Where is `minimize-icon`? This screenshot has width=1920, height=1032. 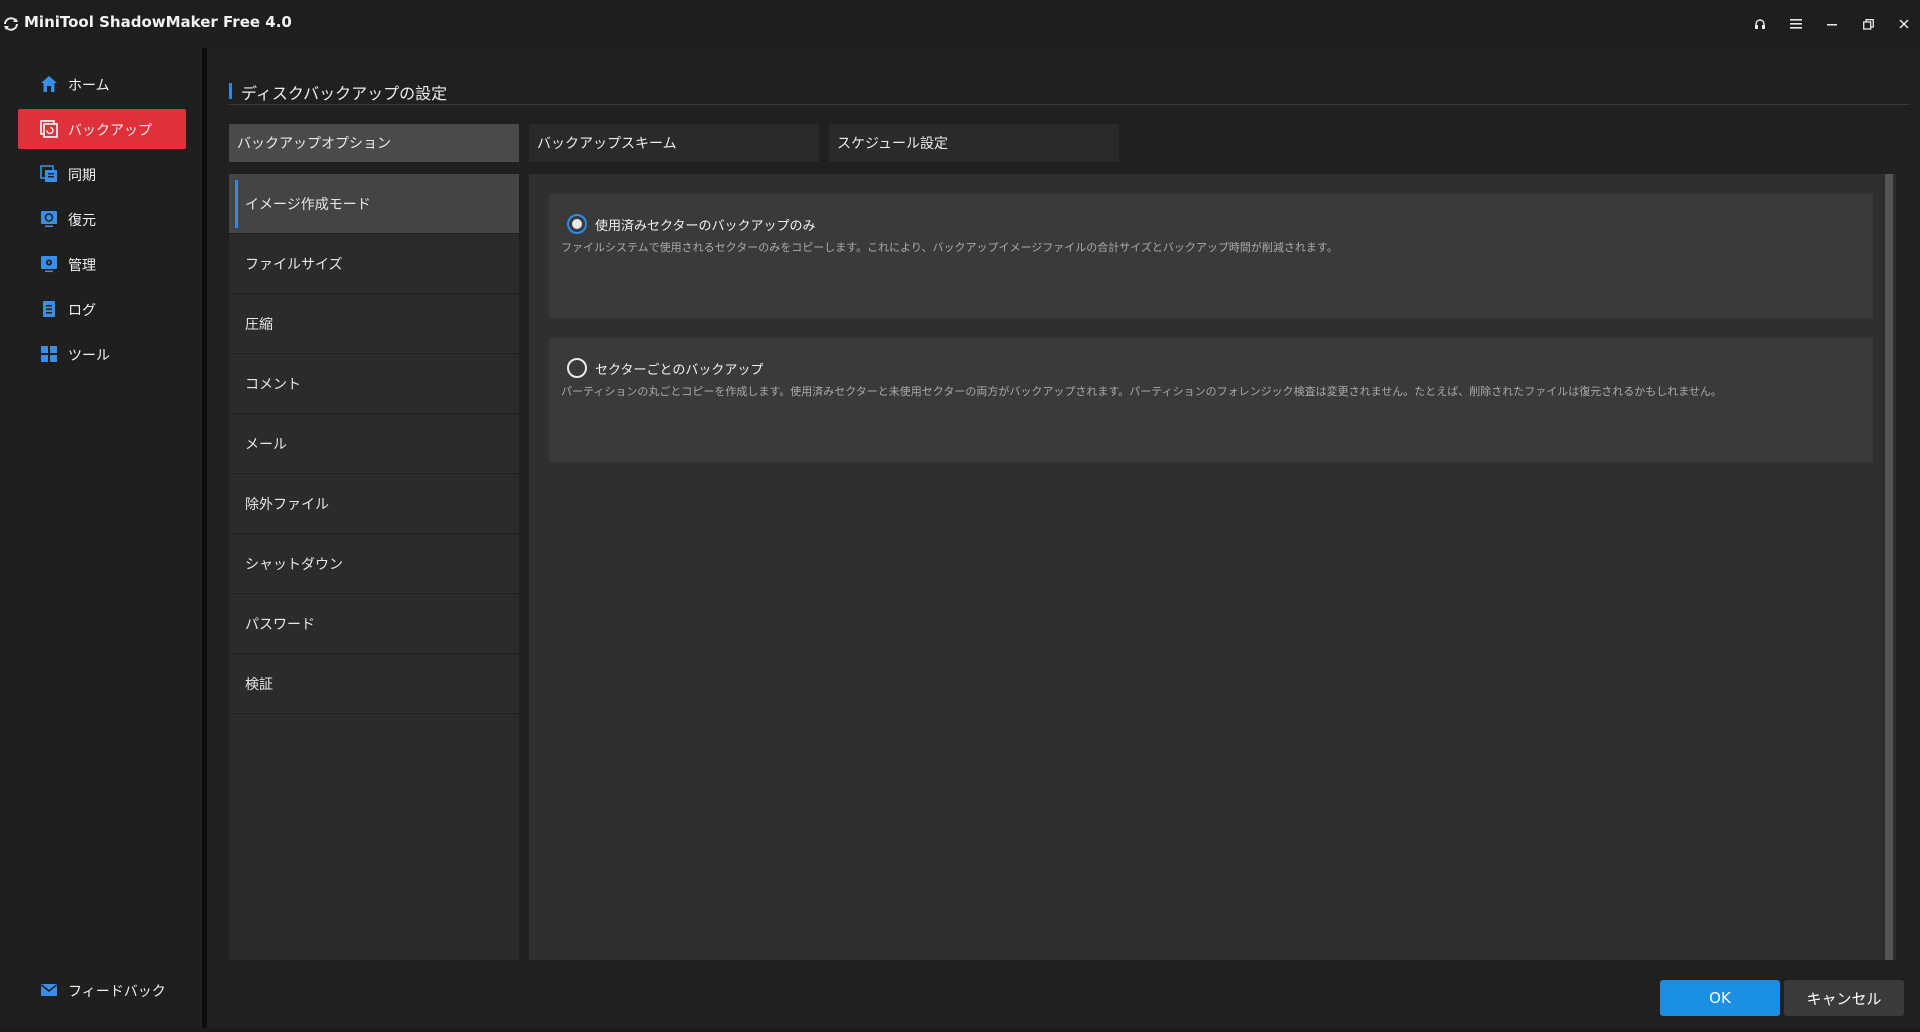 minimize-icon is located at coordinates (1832, 24).